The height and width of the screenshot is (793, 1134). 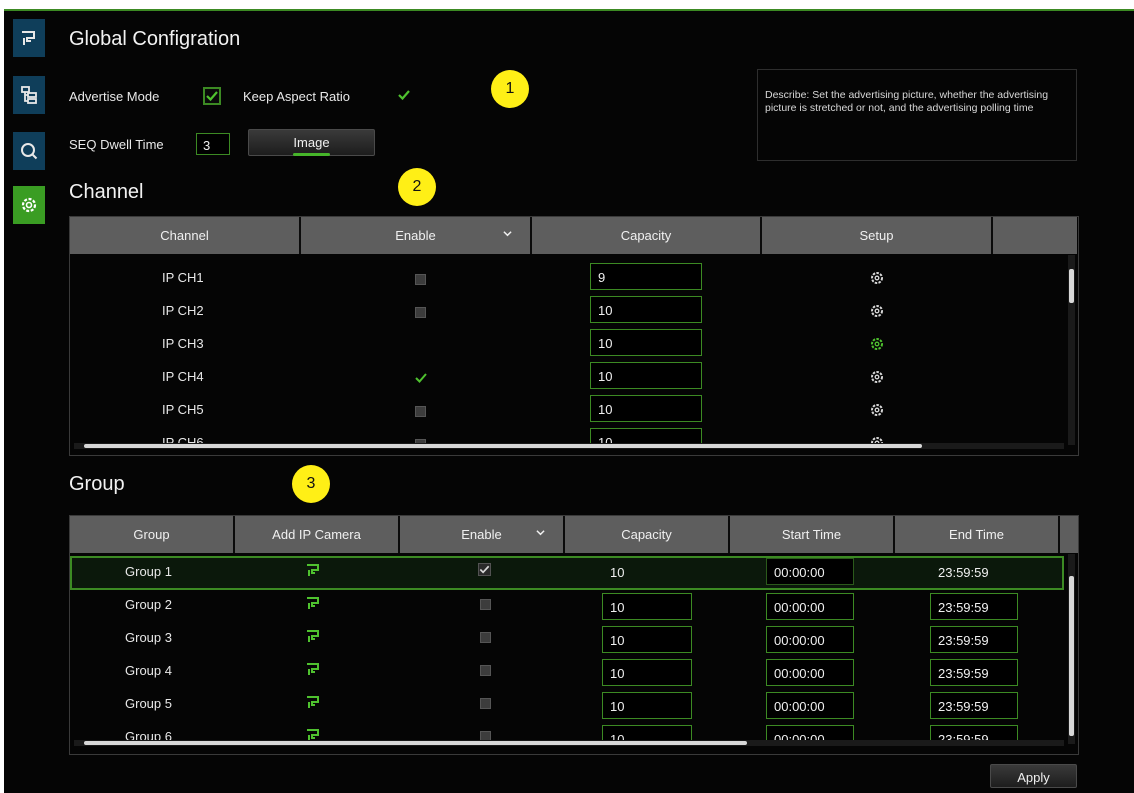 I want to click on apply-button: Apply, so click(x=1033, y=776).